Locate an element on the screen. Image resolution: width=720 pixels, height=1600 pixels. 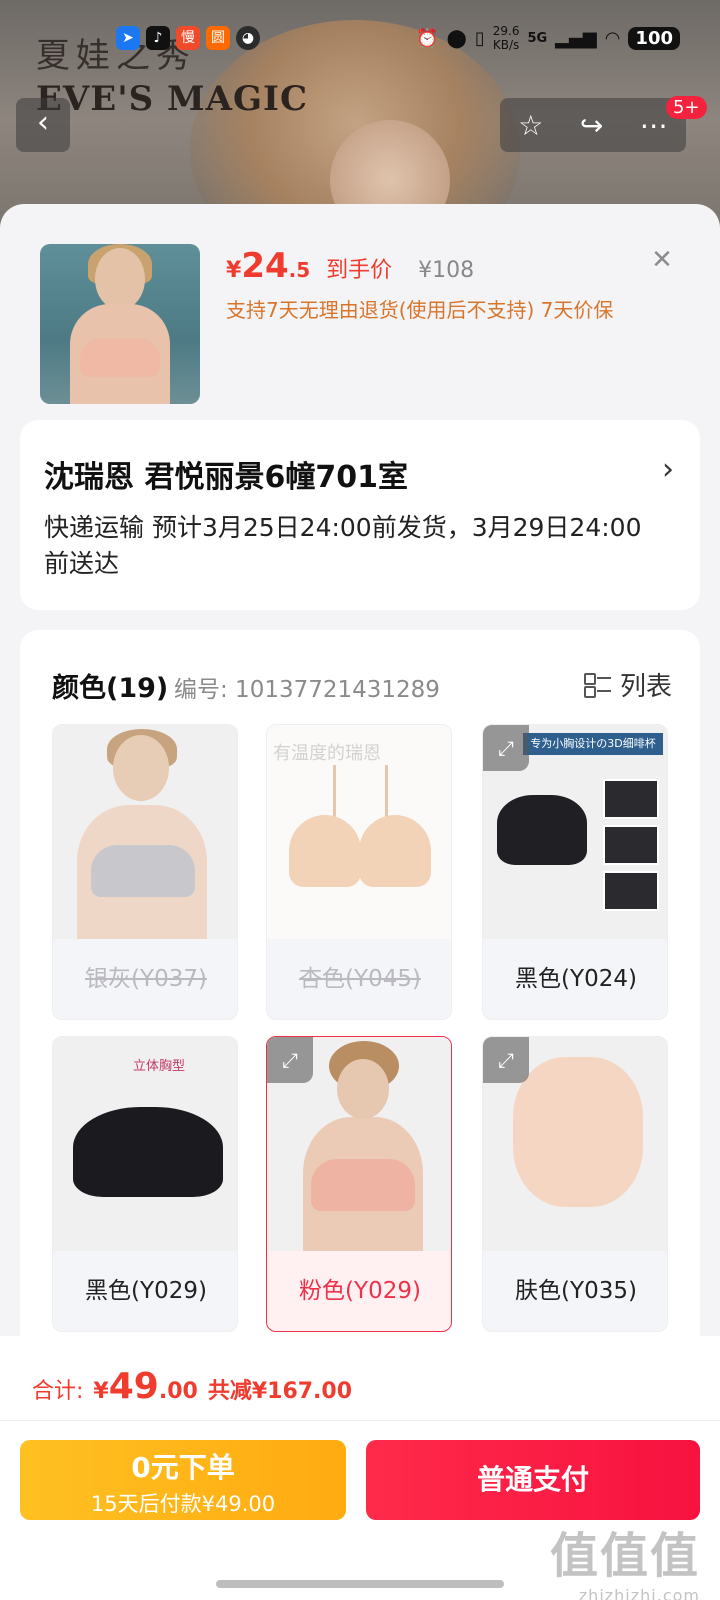
close-icon: ✕ is located at coordinates (662, 260).